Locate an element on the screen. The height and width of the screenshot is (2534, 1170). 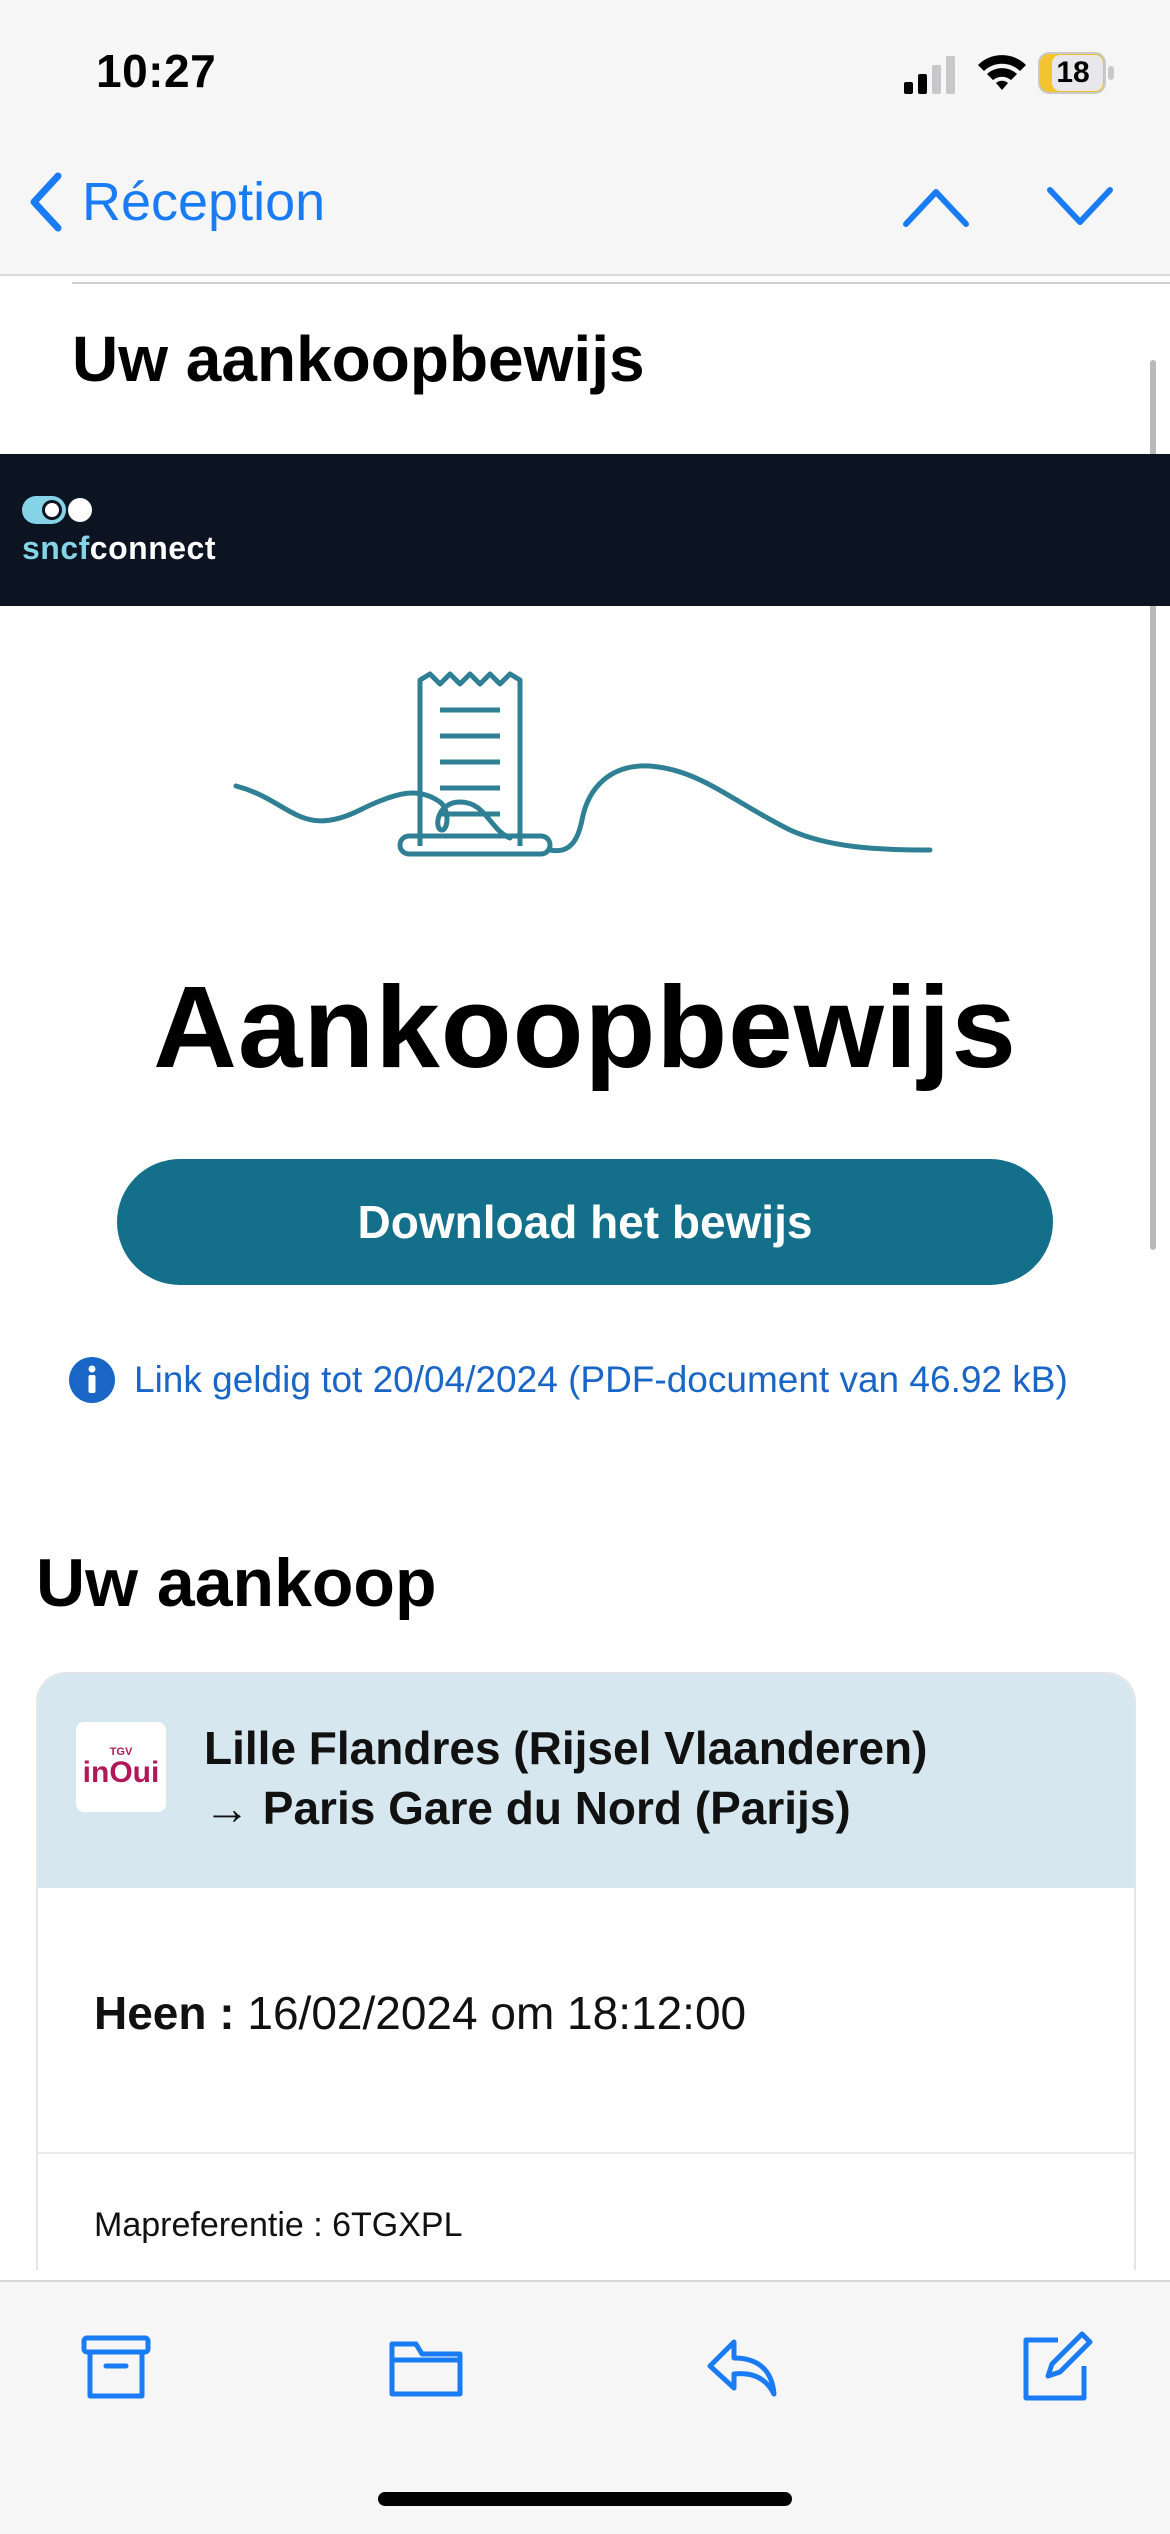
brand-name: sncfconnect is located at coordinates (119, 548).